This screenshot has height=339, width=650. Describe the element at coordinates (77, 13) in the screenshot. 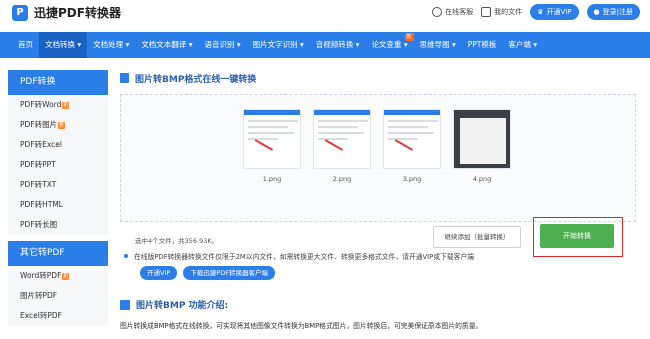

I see `logo-text: 迅捷PDF转换器` at that location.